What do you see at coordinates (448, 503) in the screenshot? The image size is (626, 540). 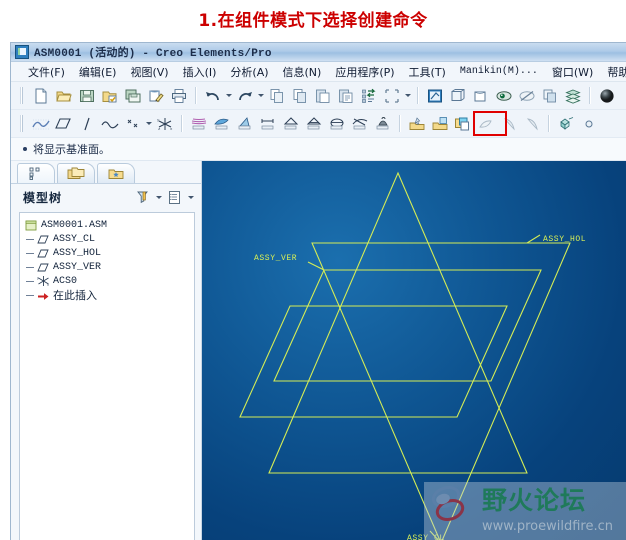 I see `watermark-logo-icon` at bounding box center [448, 503].